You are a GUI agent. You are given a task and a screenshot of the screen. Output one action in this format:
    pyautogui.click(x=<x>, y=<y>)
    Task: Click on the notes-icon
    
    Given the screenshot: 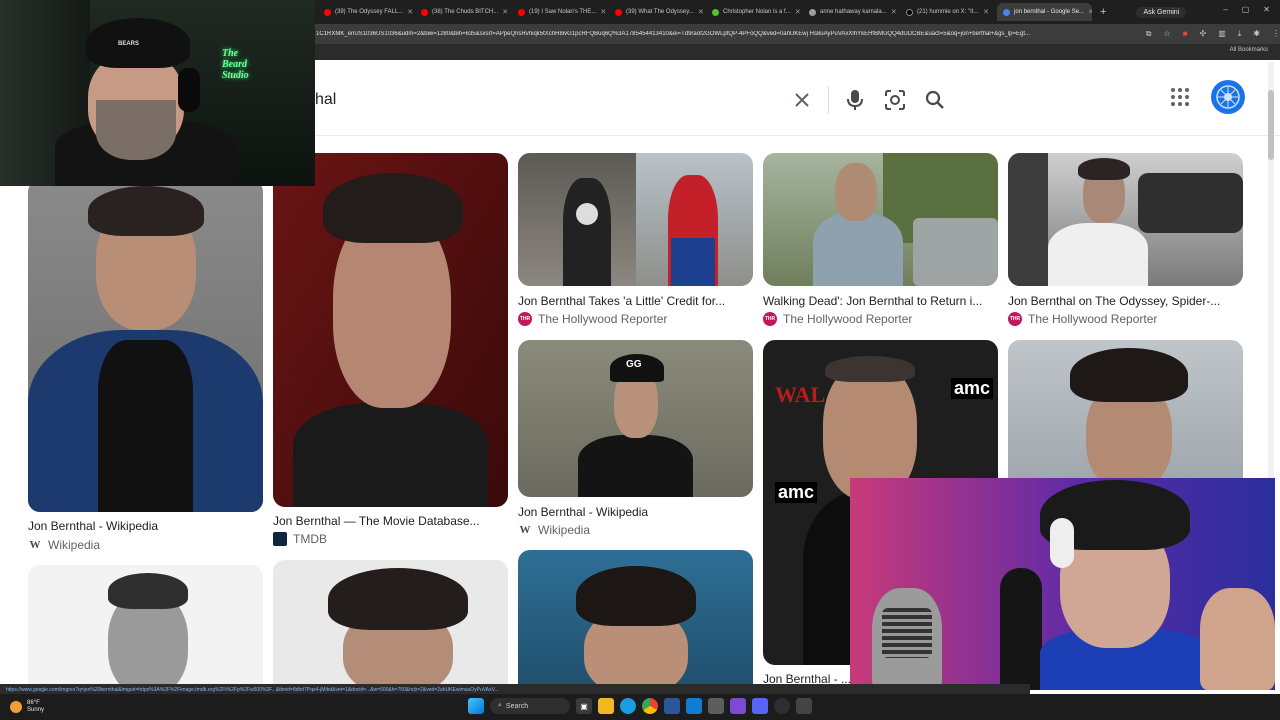 What is the action you would take?
    pyautogui.click(x=804, y=706)
    